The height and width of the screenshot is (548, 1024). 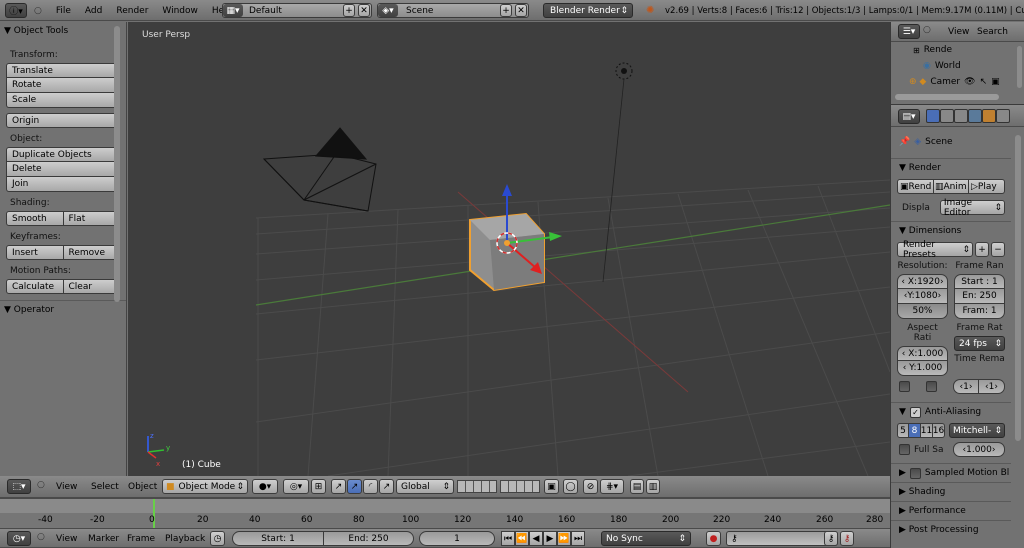 What do you see at coordinates (41, 537) in the screenshot?
I see `collapse-timeline-icon: ○` at bounding box center [41, 537].